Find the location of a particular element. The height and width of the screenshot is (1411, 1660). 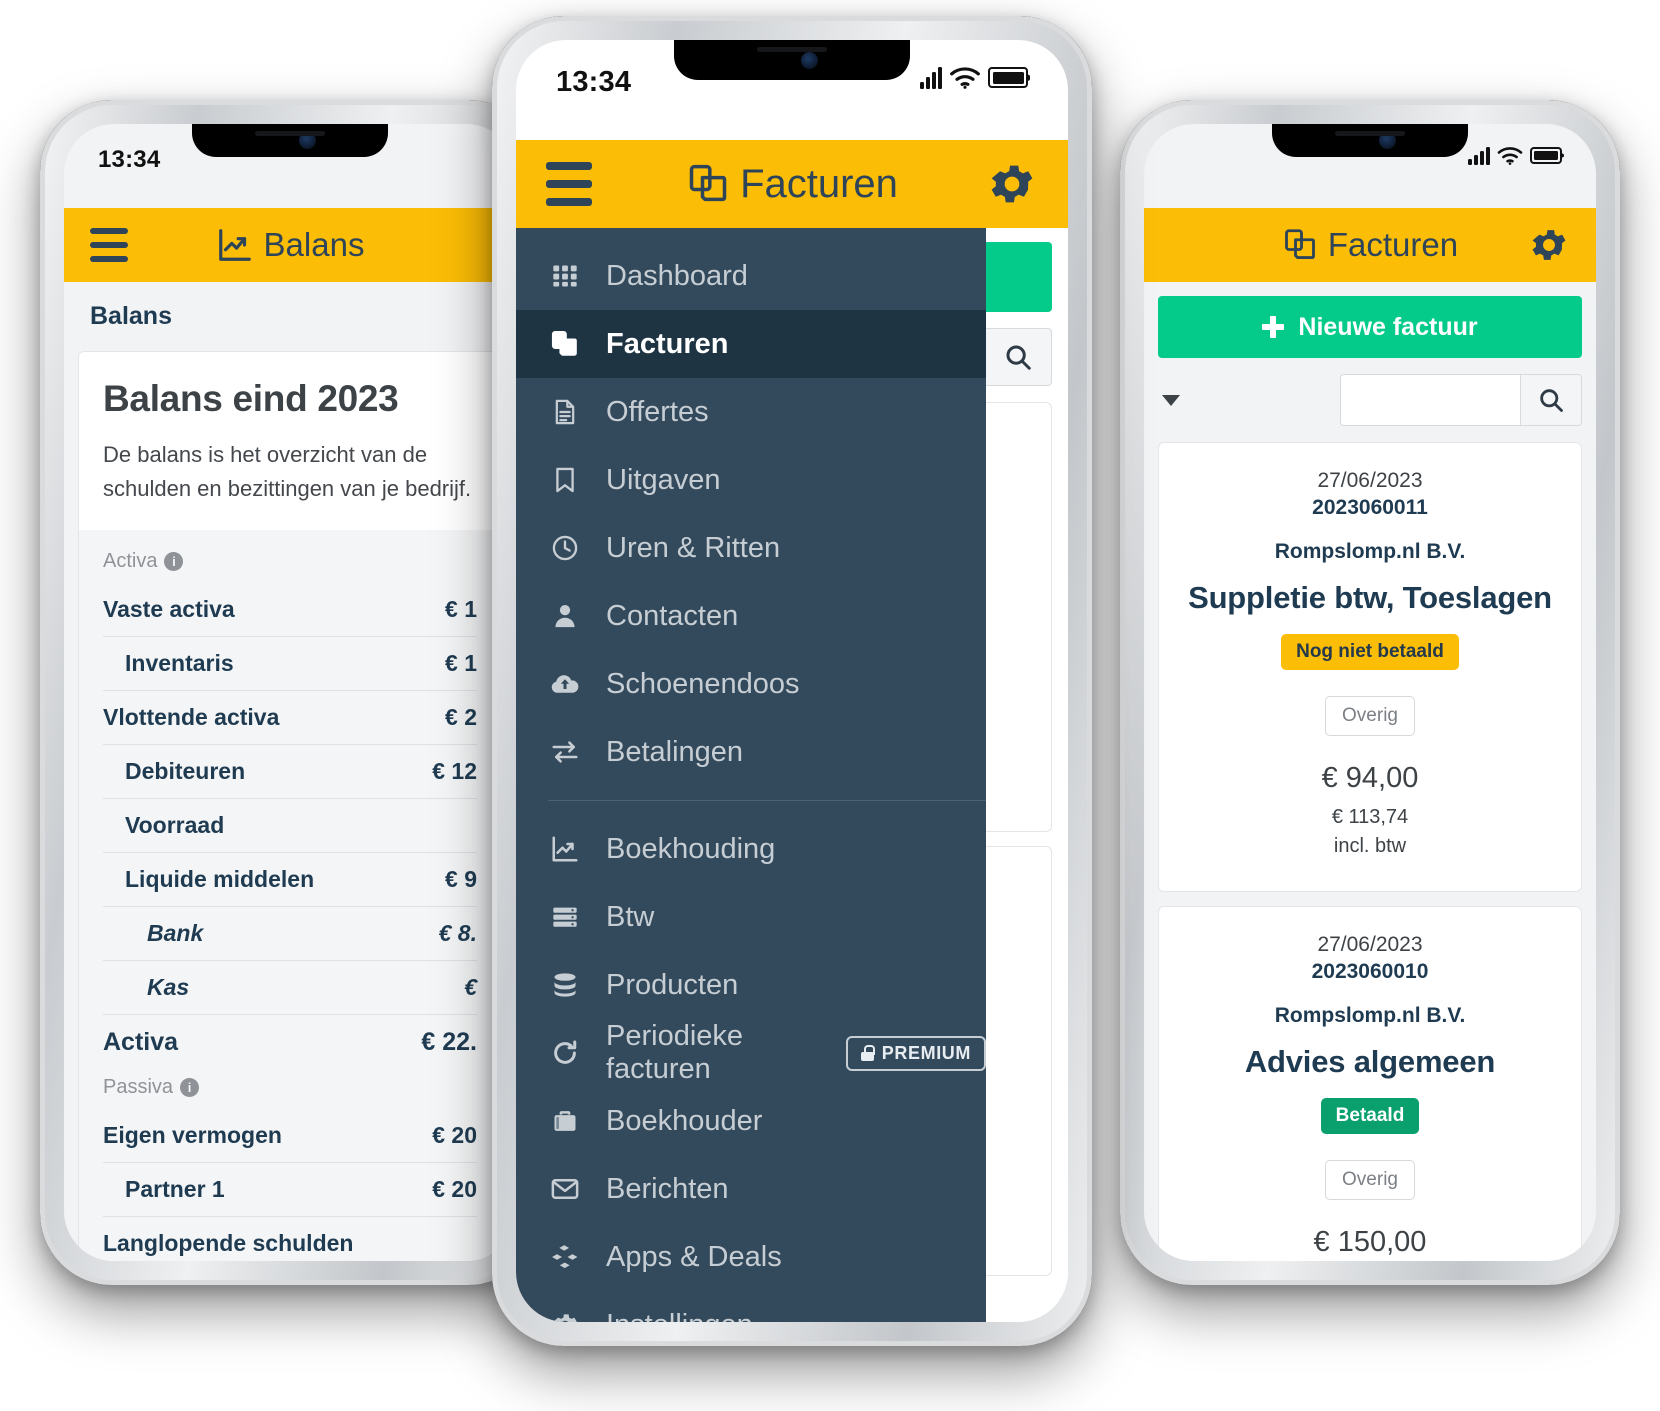

table-row: Kas € is located at coordinates (290, 988).